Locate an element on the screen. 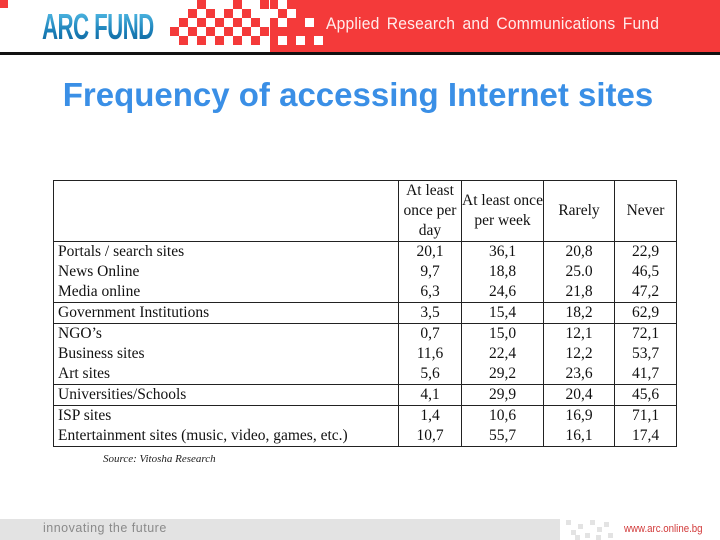 The width and height of the screenshot is (720, 540). cell-never: 41,7 is located at coordinates (645, 374).